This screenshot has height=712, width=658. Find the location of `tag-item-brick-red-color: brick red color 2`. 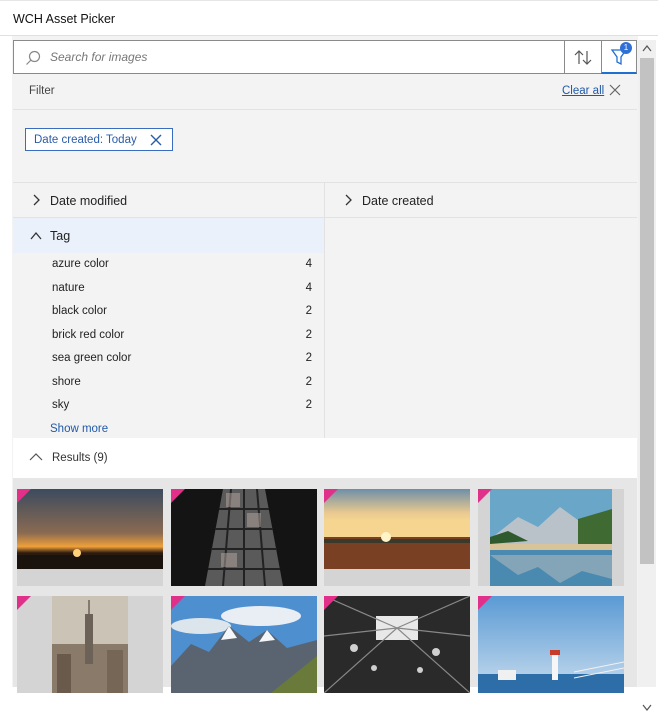

tag-item-brick-red-color: brick red color 2 is located at coordinates (168, 335).